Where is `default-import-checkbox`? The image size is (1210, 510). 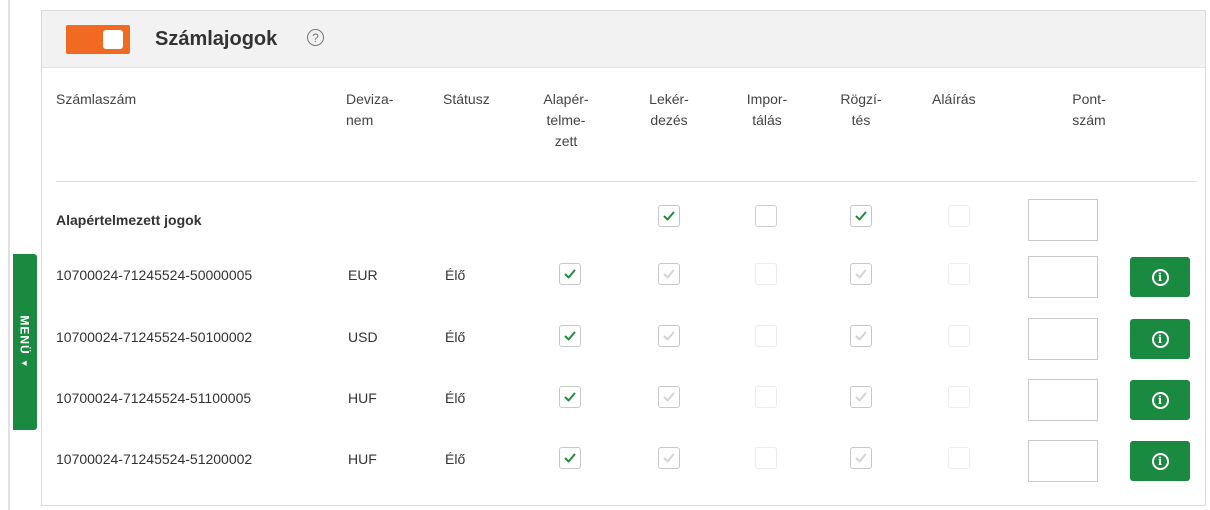 default-import-checkbox is located at coordinates (766, 216).